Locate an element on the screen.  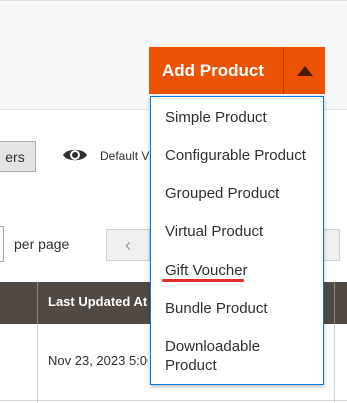
add-product-button: Add Product is located at coordinates (220, 70).